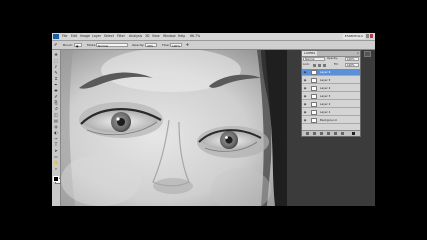  What do you see at coordinates (357, 53) in the screenshot?
I see `panel-close-icon: ×` at bounding box center [357, 53].